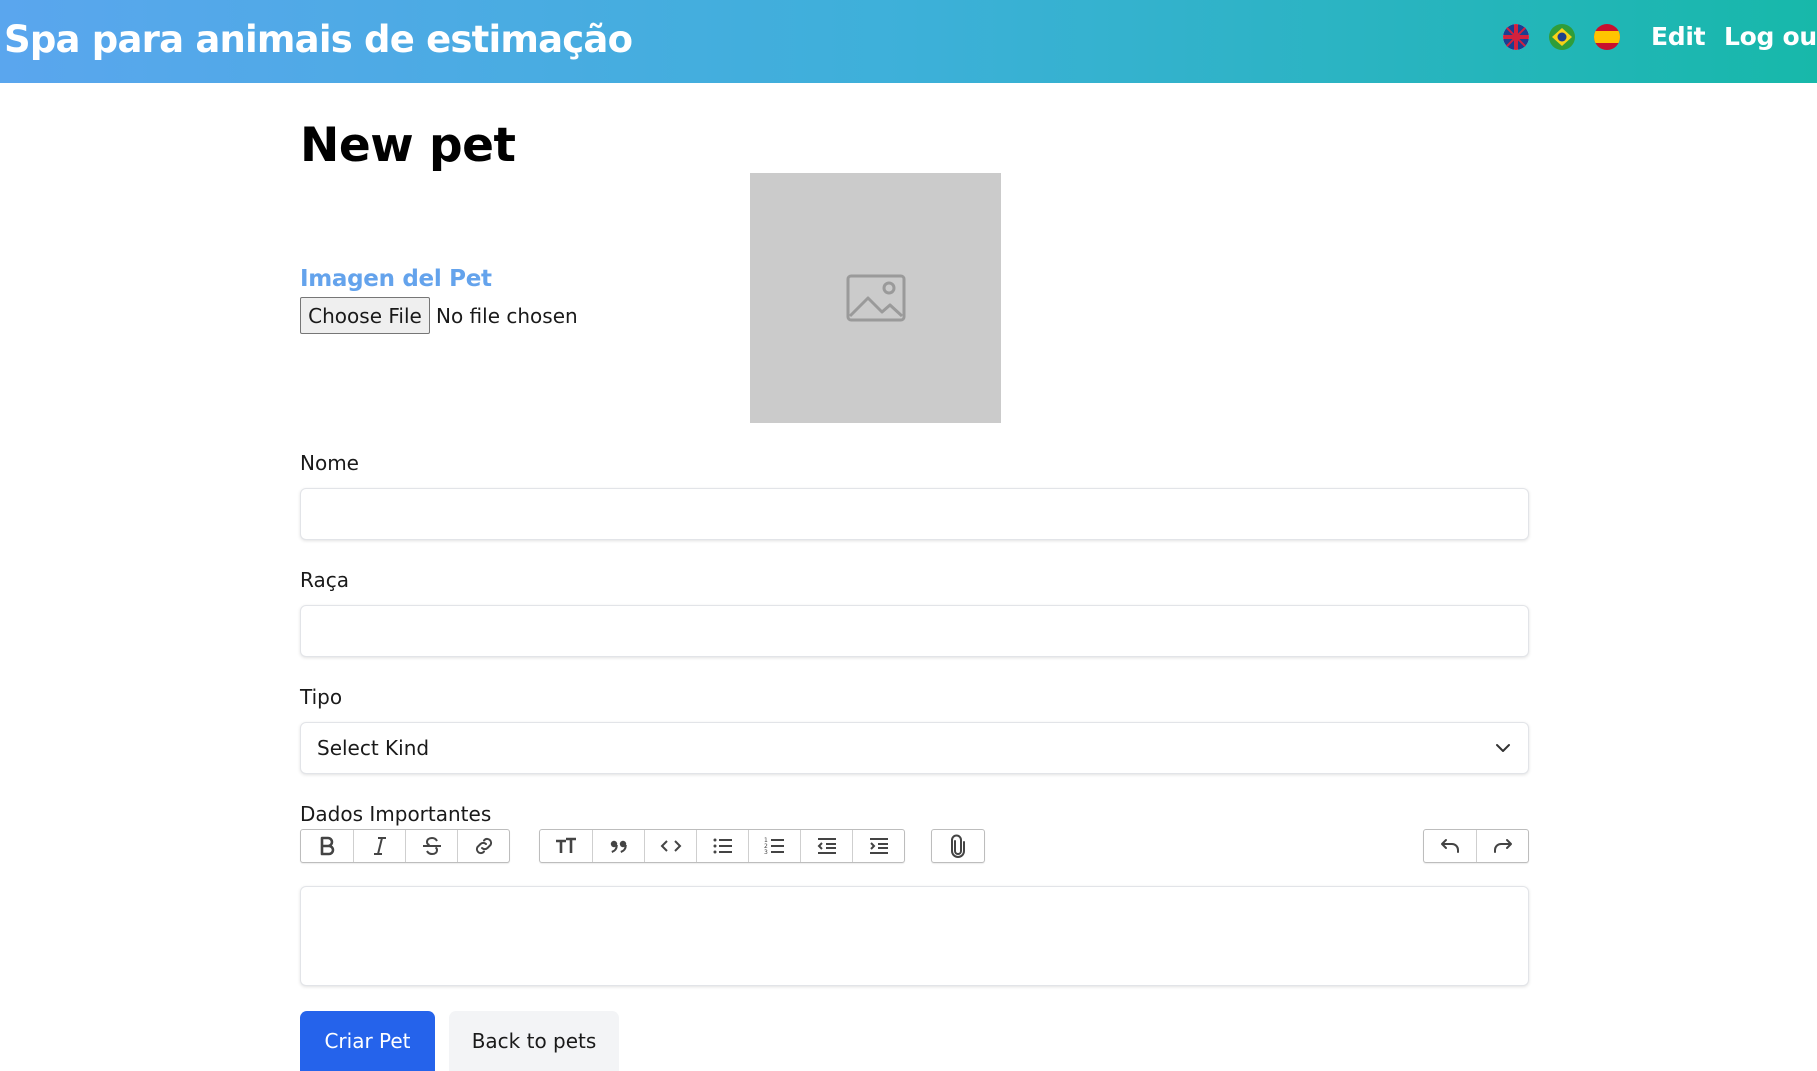 The width and height of the screenshot is (1817, 1071). I want to click on history-tools-group, so click(1476, 846).